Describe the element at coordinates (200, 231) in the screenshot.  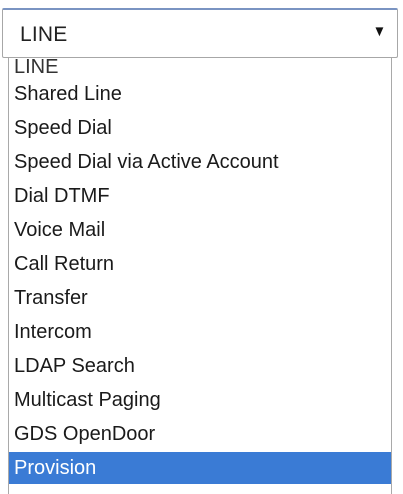
I see `option-voice-mail: Voice Mail` at that location.